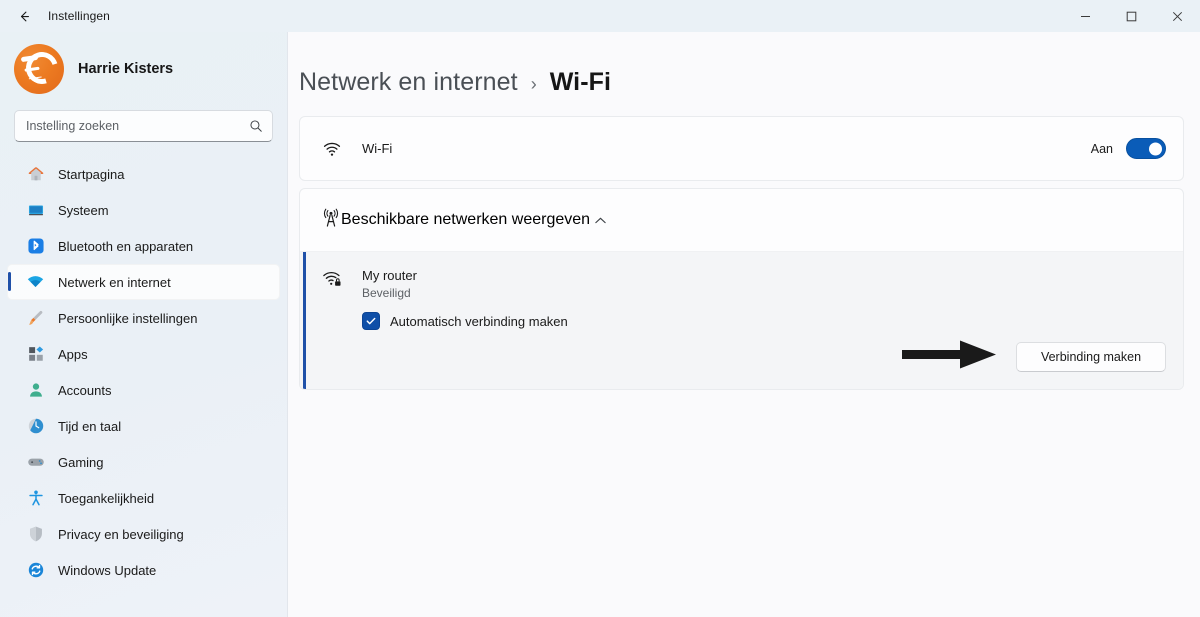 This screenshot has height=617, width=1200. I want to click on maximize-icon, so click(1131, 16).